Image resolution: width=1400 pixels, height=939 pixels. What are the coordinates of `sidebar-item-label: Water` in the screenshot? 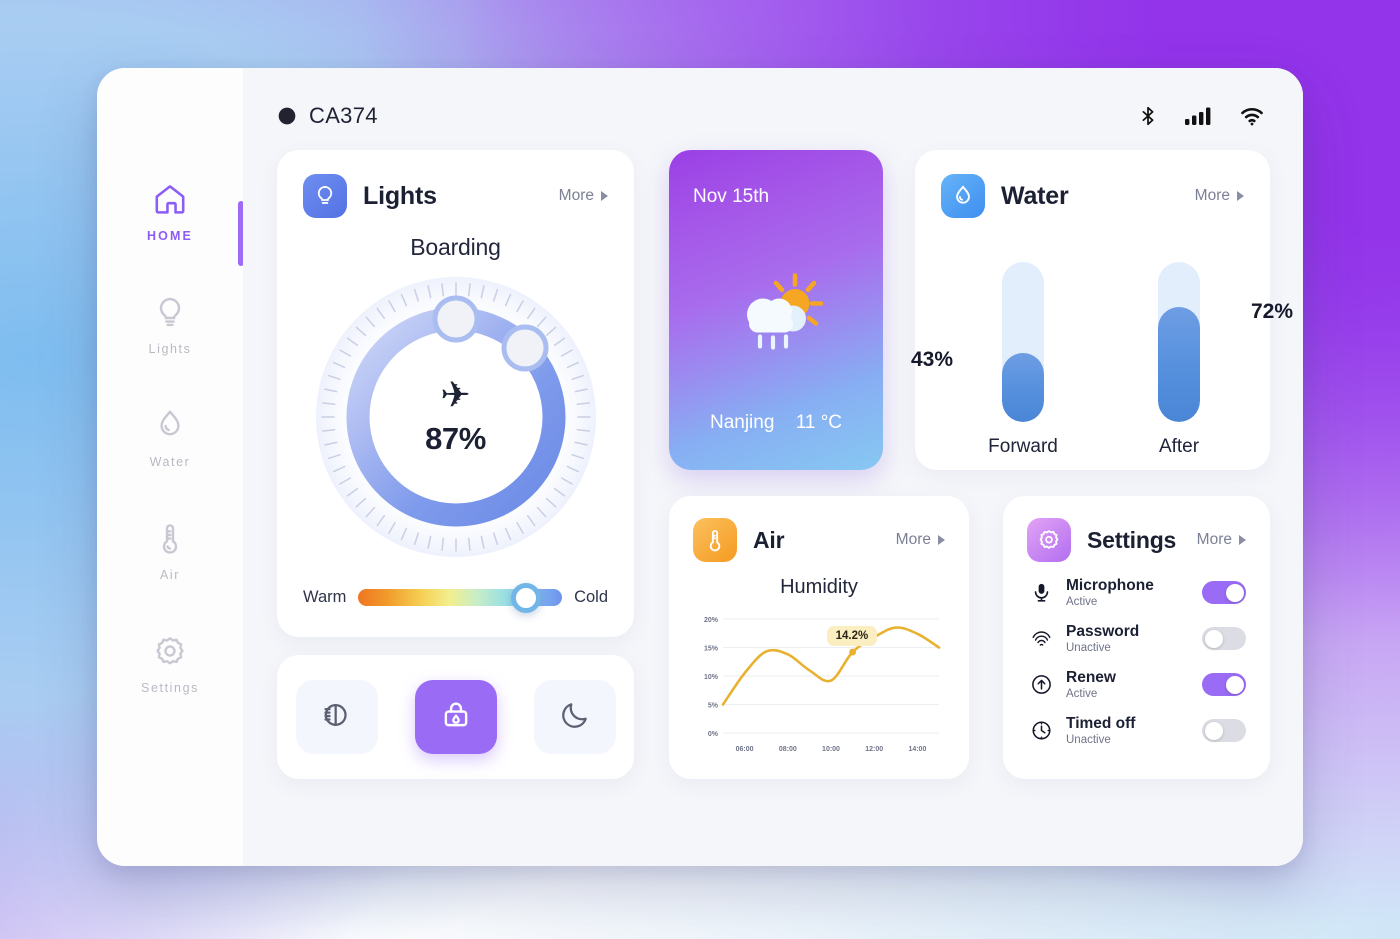 It's located at (170, 462).